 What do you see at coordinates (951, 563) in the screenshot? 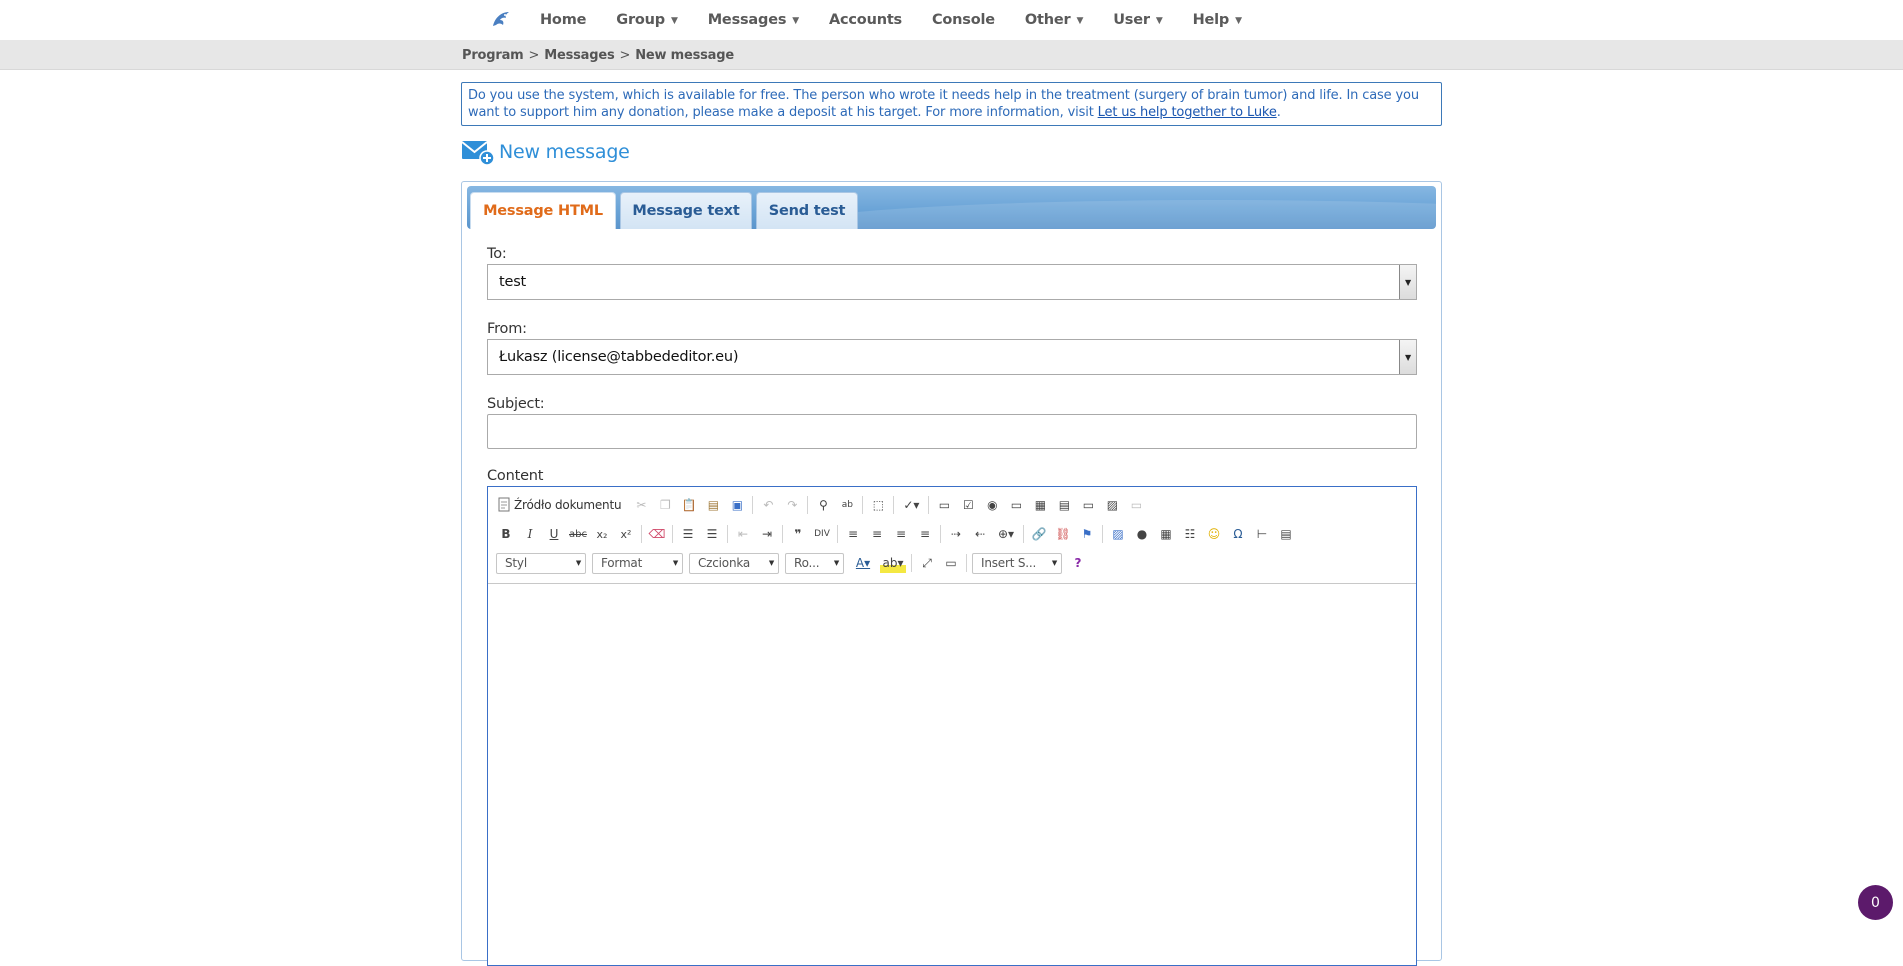
I see `show-blocks-icon: ▭` at bounding box center [951, 563].